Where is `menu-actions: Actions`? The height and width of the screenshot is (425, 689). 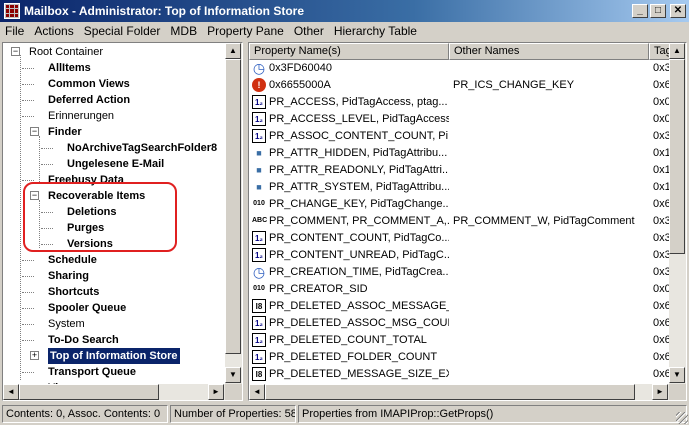
menu-actions: Actions is located at coordinates (53, 31).